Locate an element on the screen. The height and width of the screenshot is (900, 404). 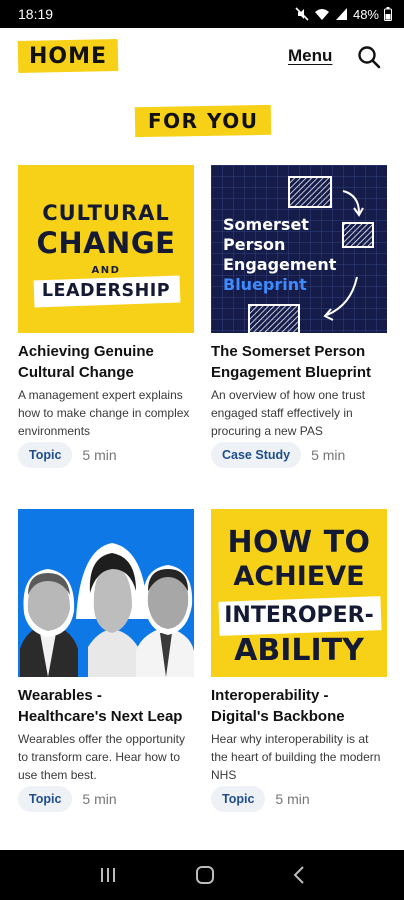
card-title: Interoperability - Digital's Backbone is located at coordinates (299, 706).